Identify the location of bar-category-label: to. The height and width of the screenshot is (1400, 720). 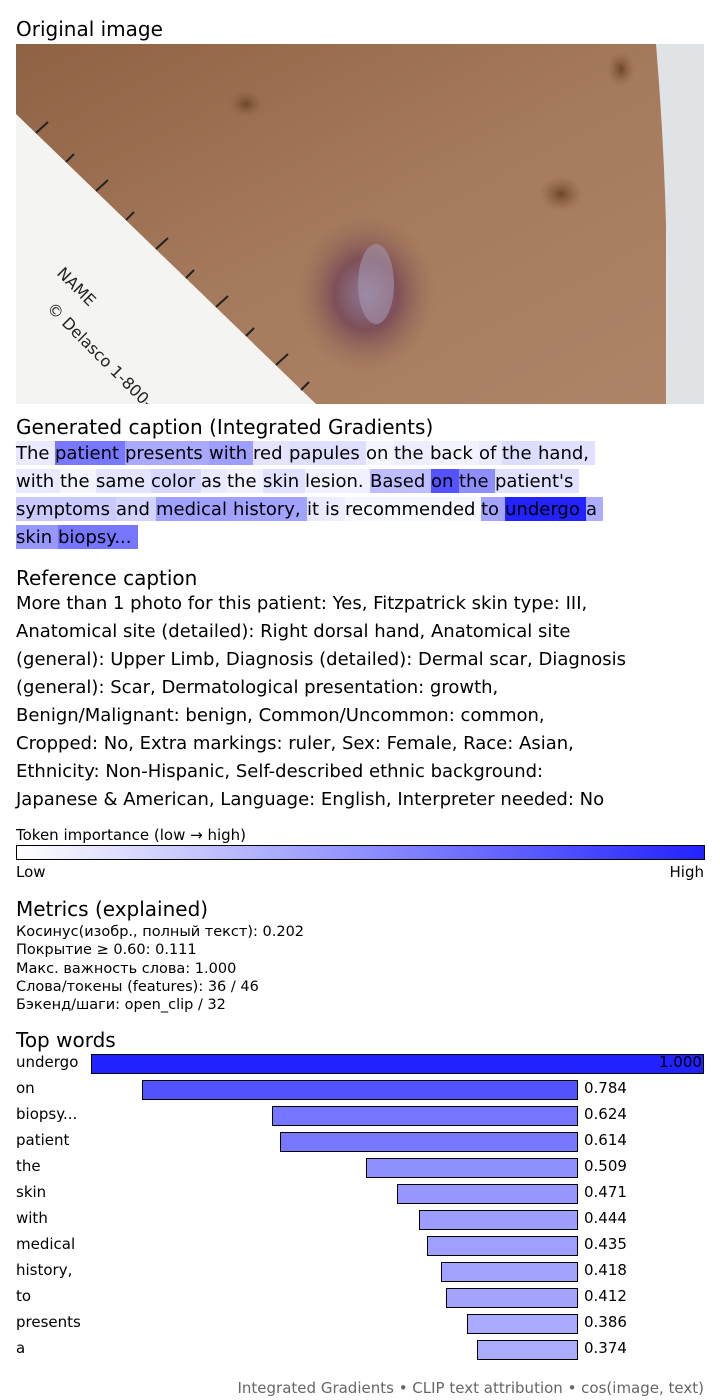
(24, 1296).